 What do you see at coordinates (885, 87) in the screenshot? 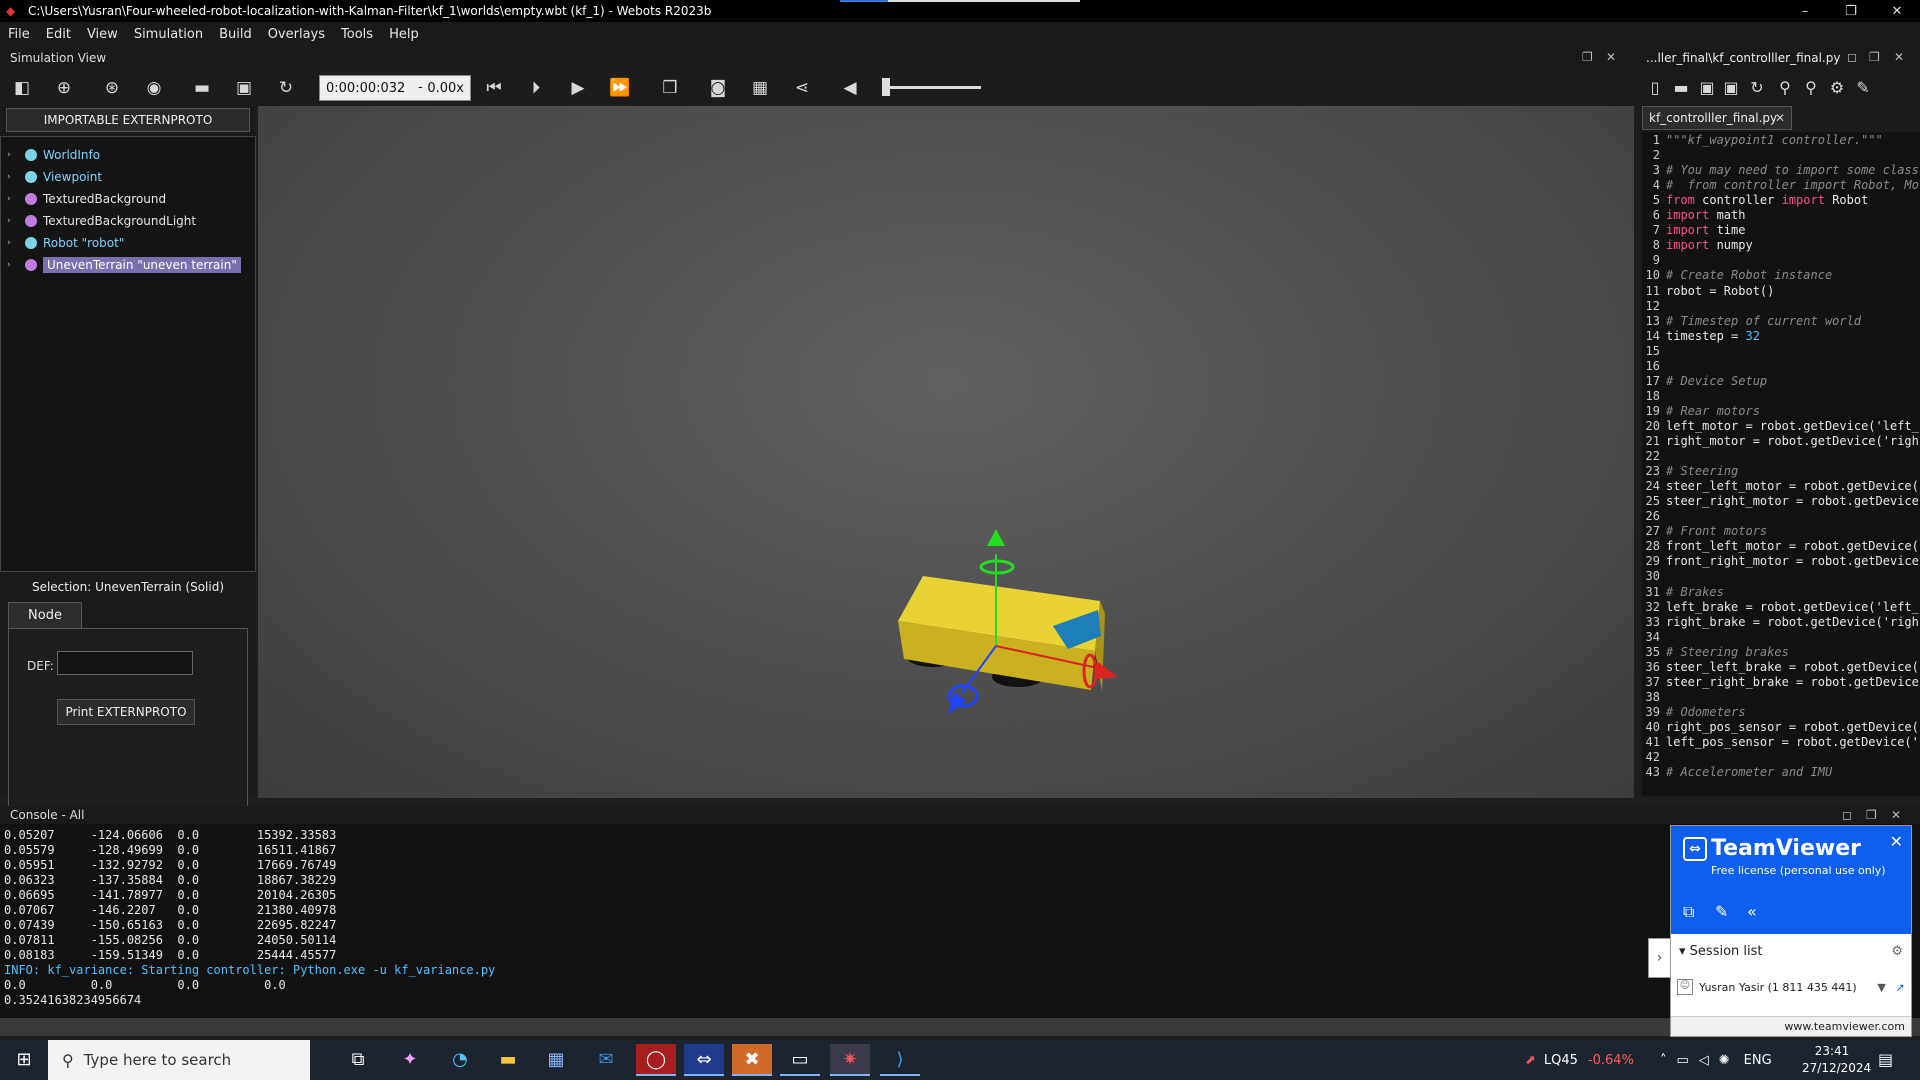
I see `volume-slider-handle` at bounding box center [885, 87].